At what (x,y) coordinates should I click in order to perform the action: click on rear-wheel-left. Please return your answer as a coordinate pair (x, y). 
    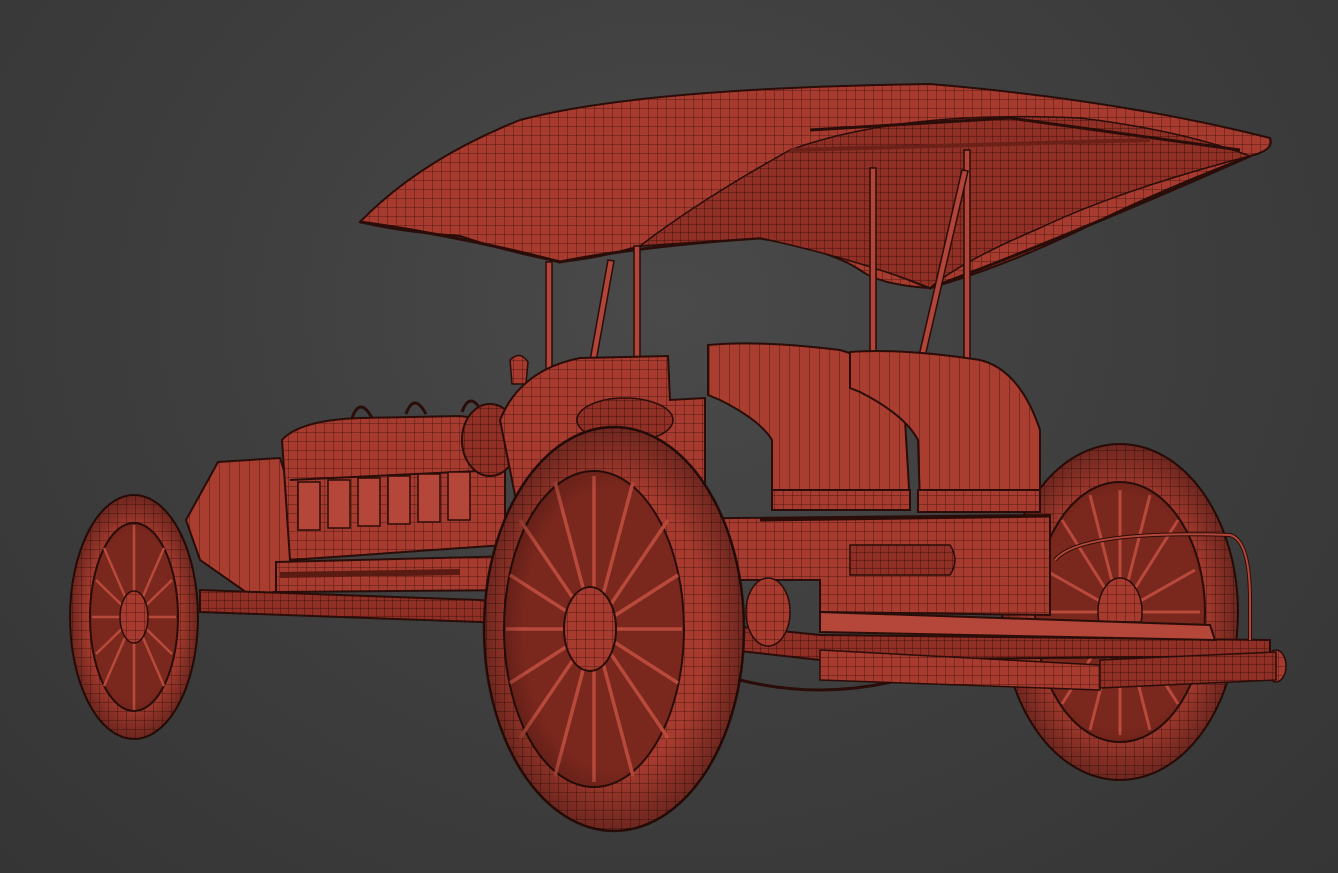
    Looking at the image, I should click on (614, 629).